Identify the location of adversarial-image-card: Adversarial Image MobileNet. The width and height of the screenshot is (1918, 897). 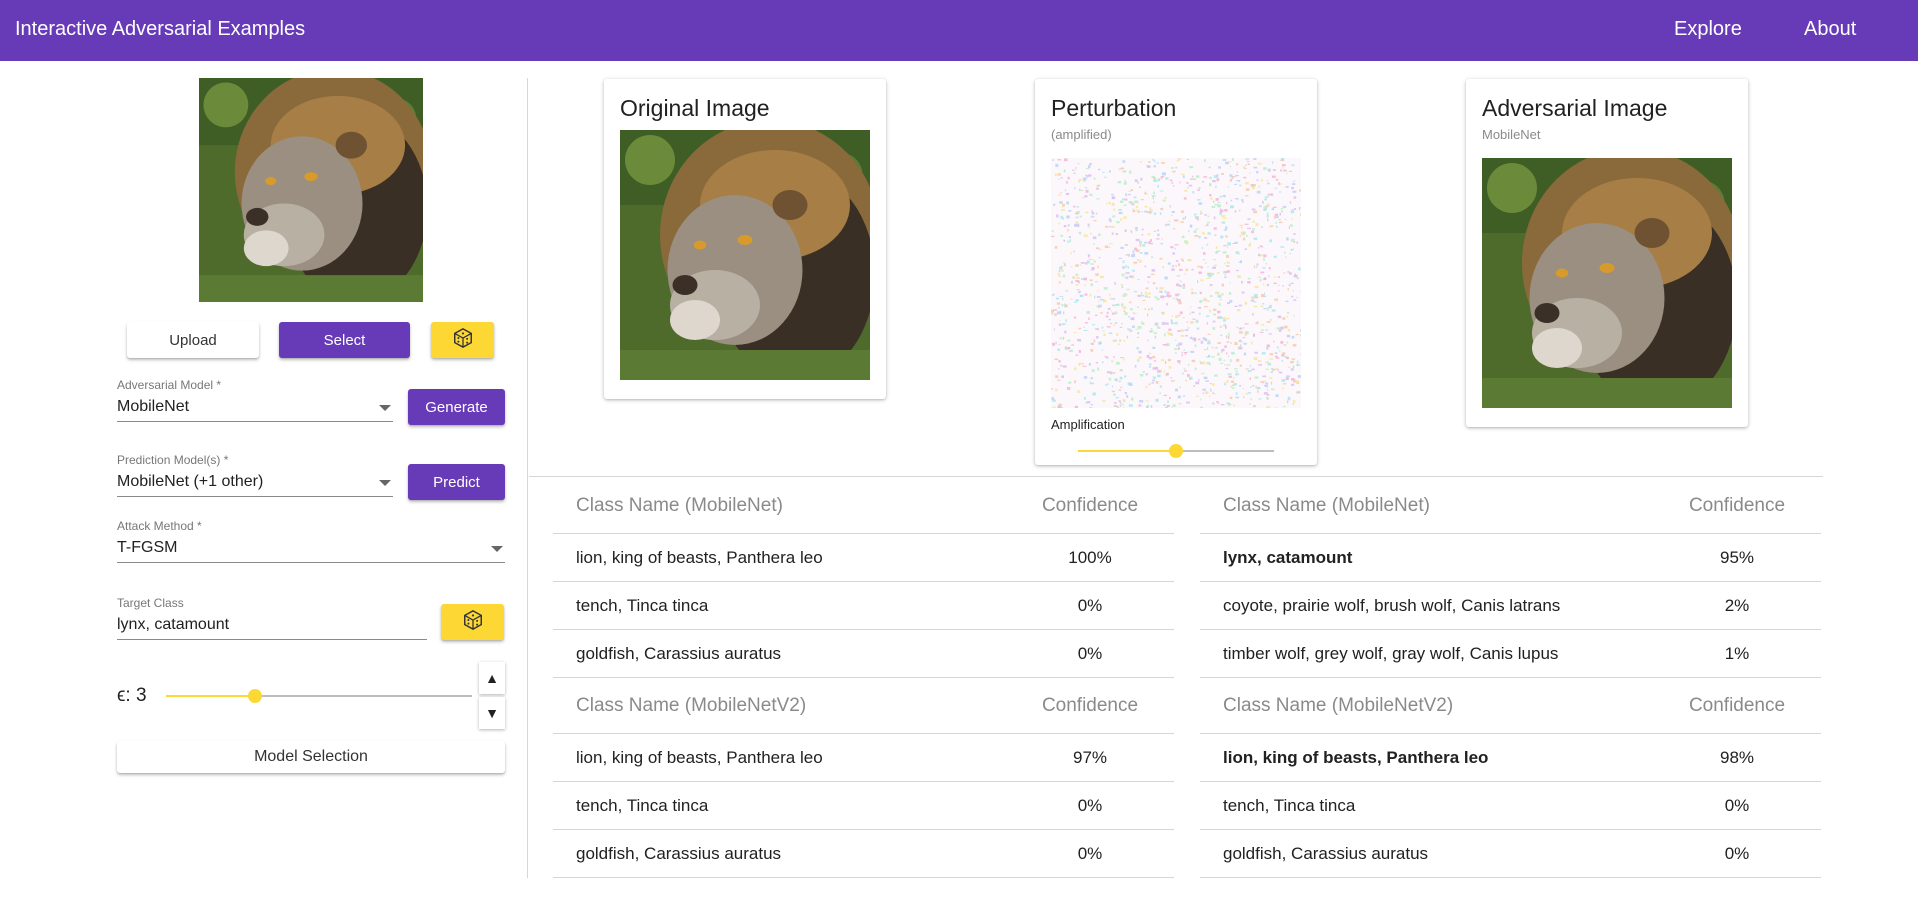
(1607, 253).